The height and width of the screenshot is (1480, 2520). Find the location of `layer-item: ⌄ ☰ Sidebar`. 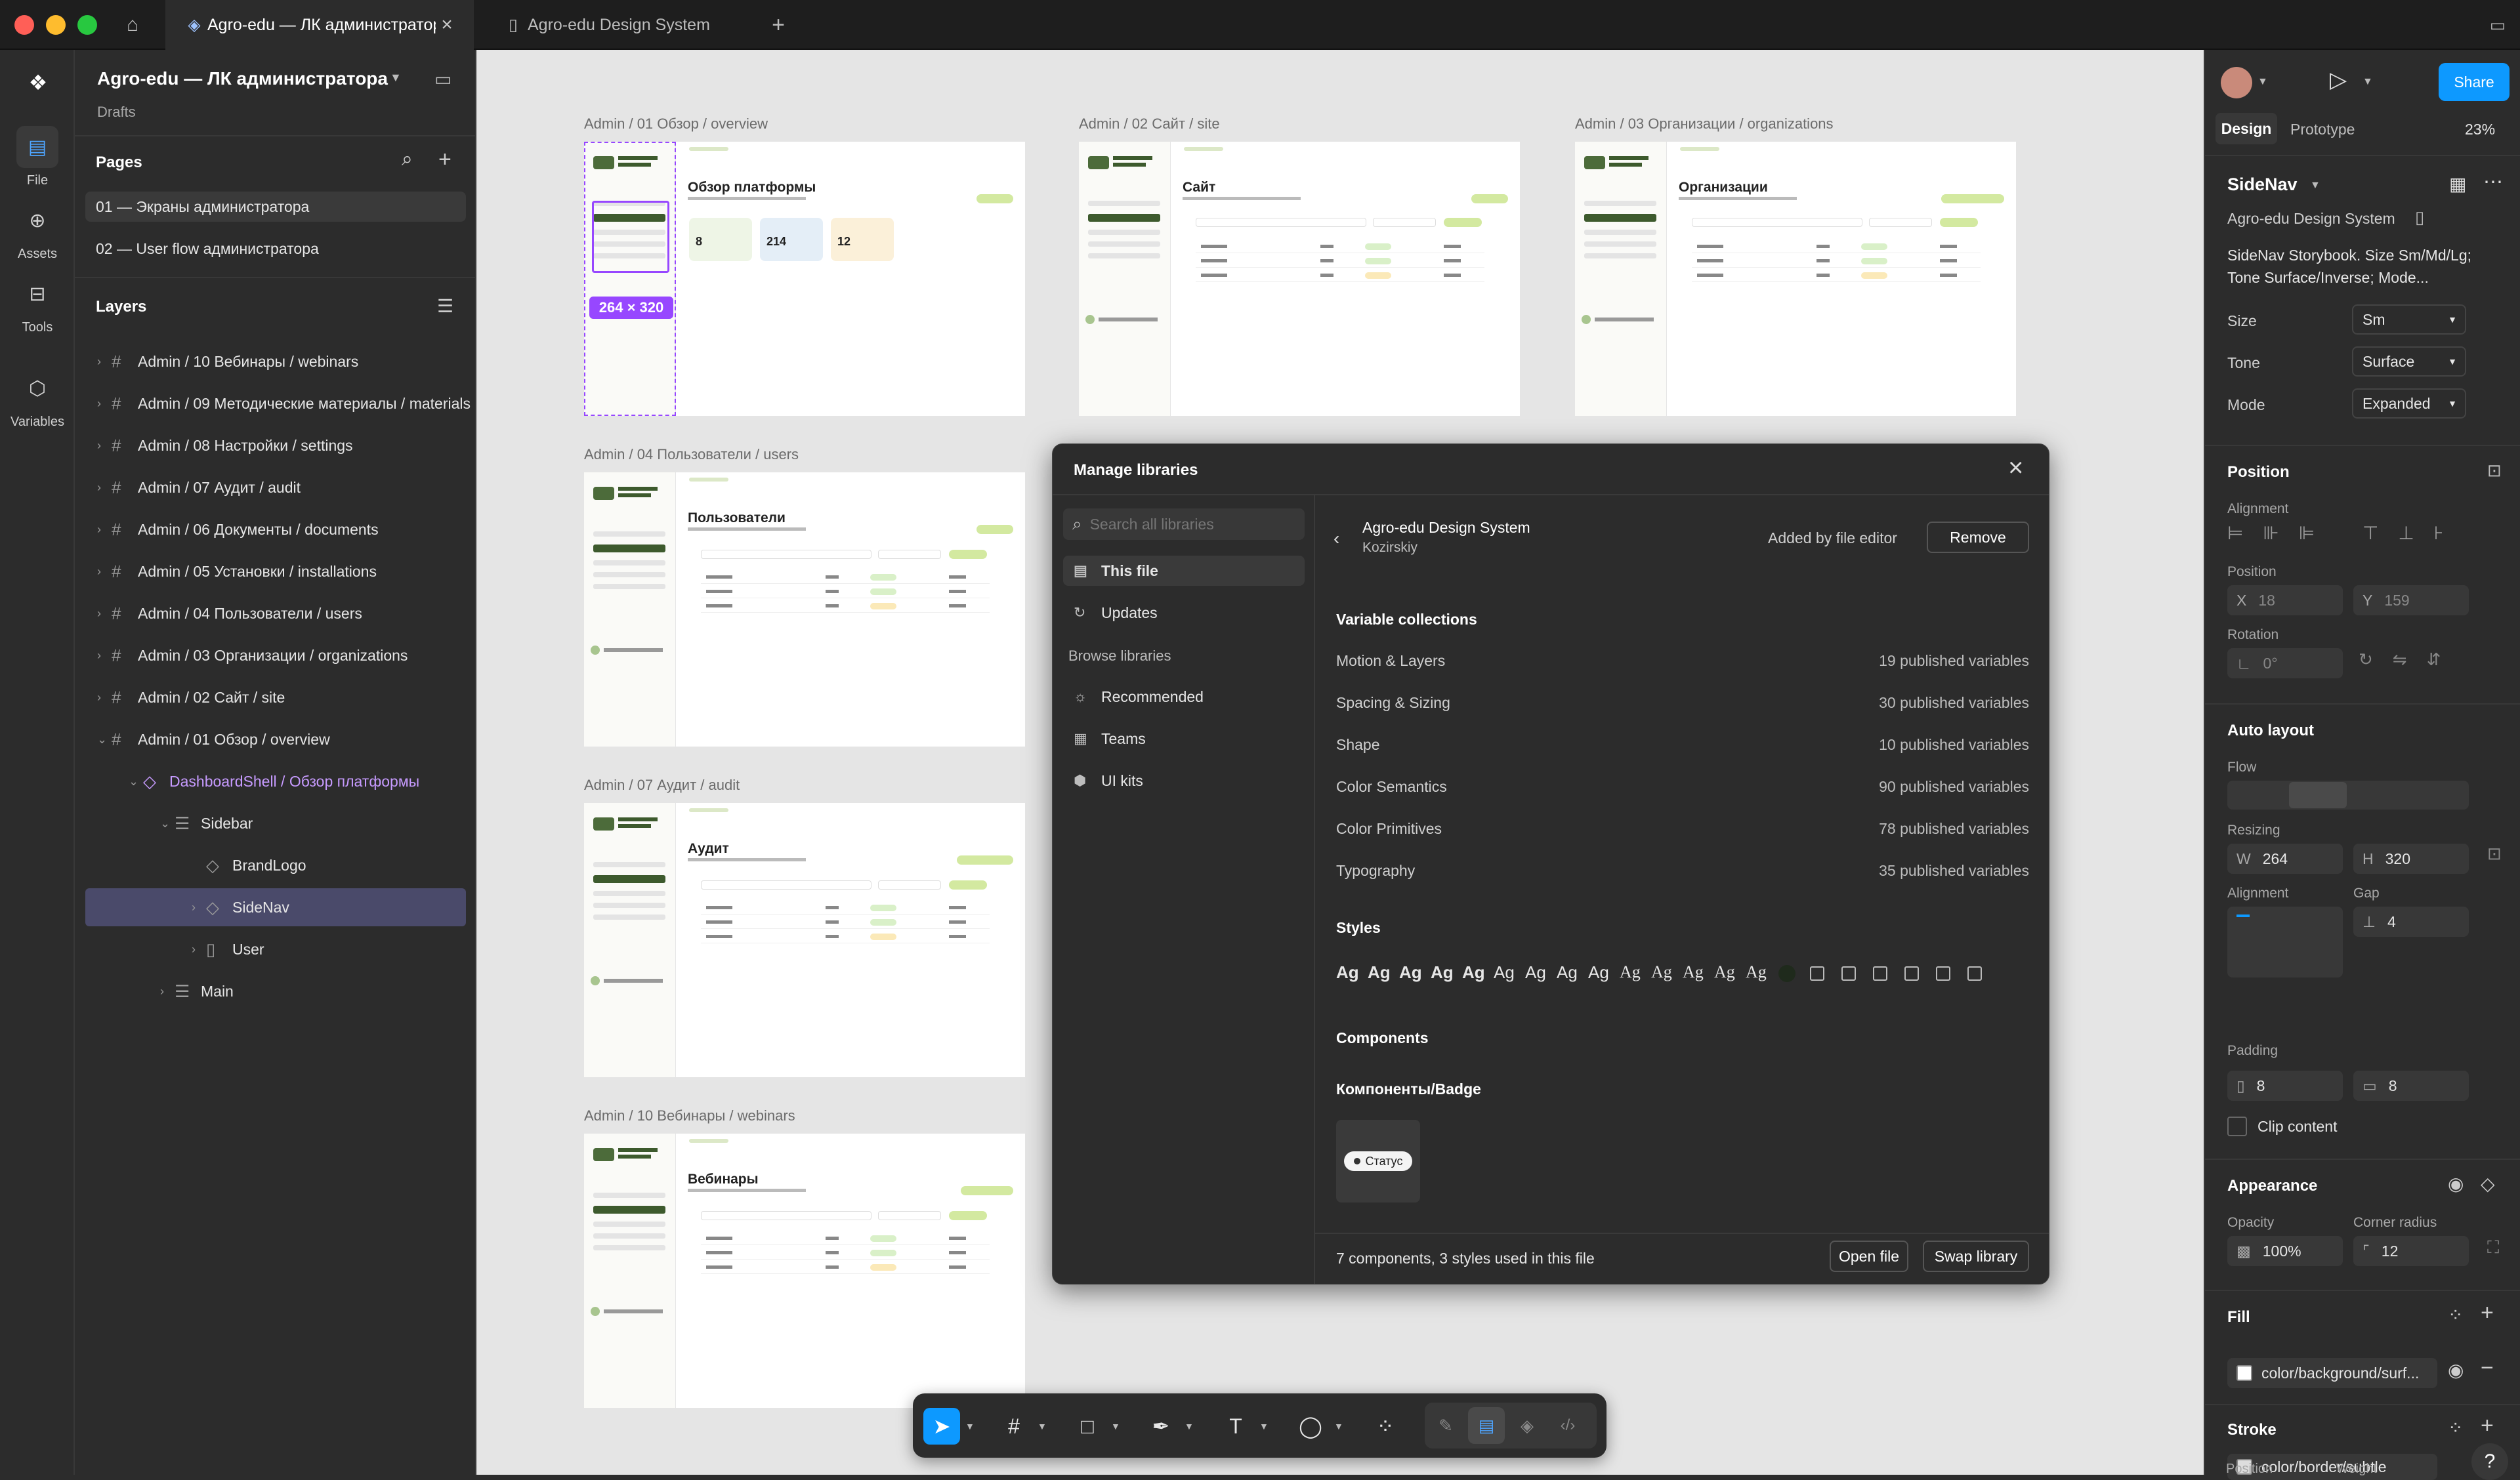

layer-item: ⌄ ☰ Sidebar is located at coordinates (206, 823).